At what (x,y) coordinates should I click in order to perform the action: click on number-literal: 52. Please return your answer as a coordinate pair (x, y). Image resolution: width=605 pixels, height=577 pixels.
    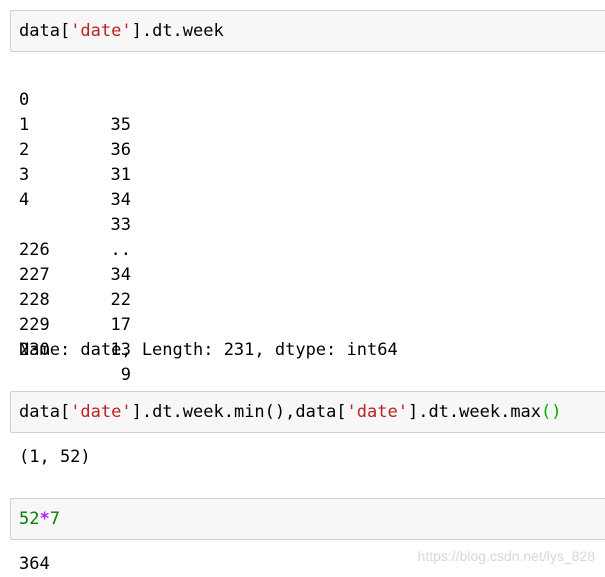
    Looking at the image, I should click on (29, 519).